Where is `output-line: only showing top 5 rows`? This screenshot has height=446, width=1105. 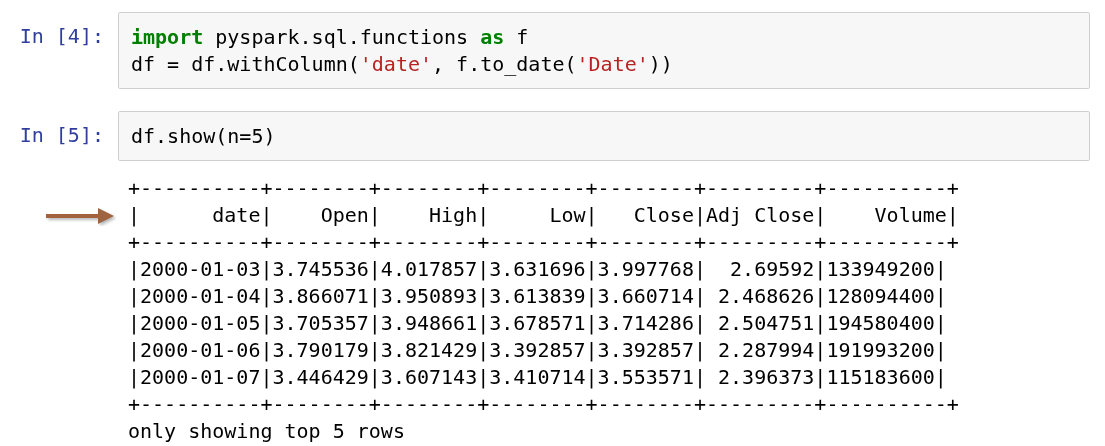 output-line: only showing top 5 rows is located at coordinates (266, 431).